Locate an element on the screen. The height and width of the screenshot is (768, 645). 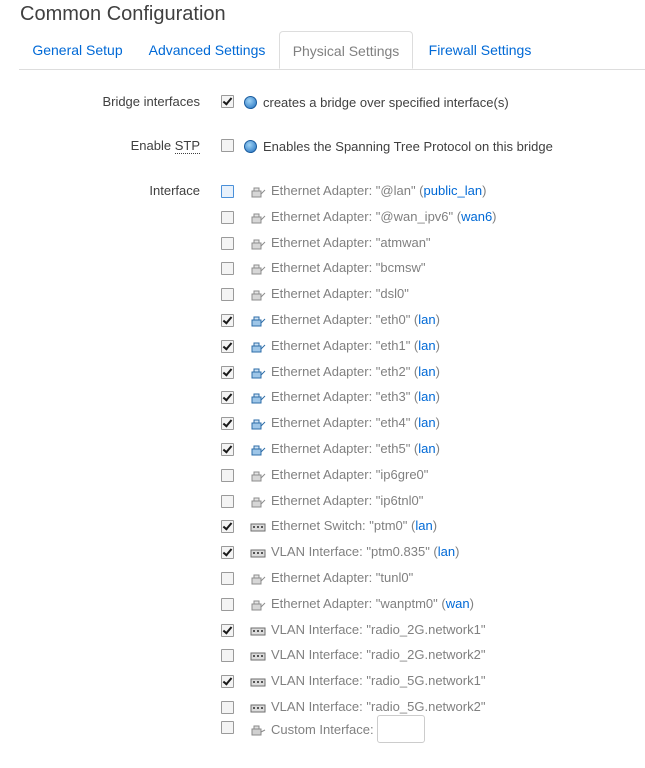
interface-name: Ethernet Adapter: "eth3" ( is located at coordinates (345, 396).